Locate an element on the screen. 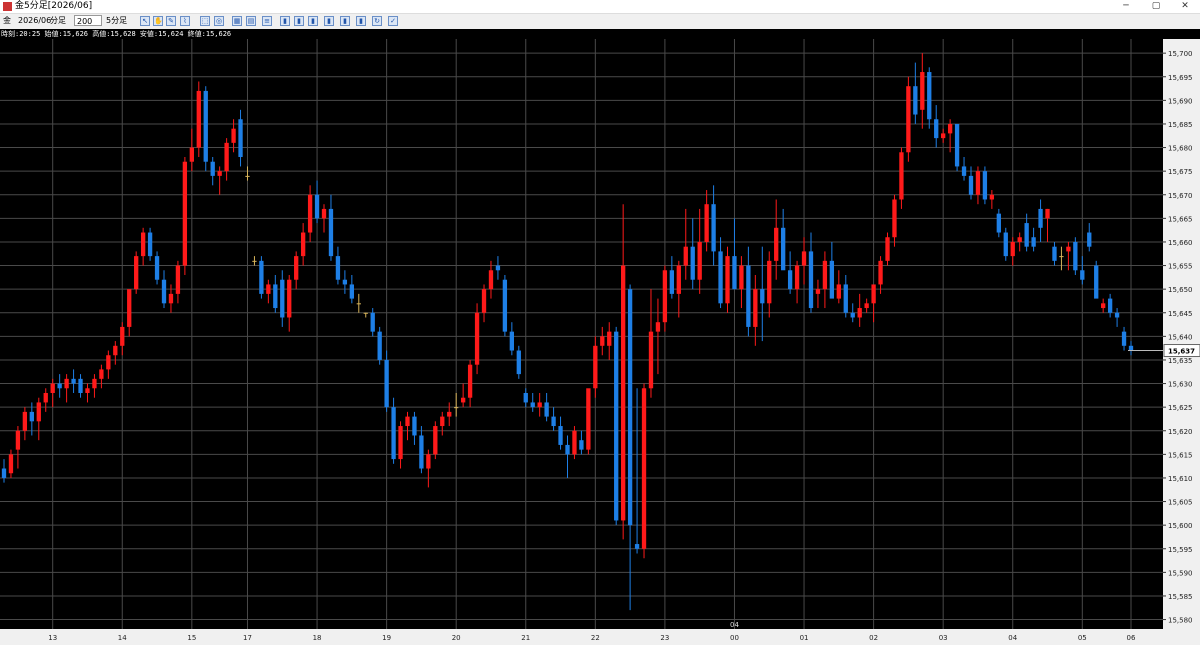 This screenshot has height=645, width=1200. x-tick-label: 21 is located at coordinates (525, 638).